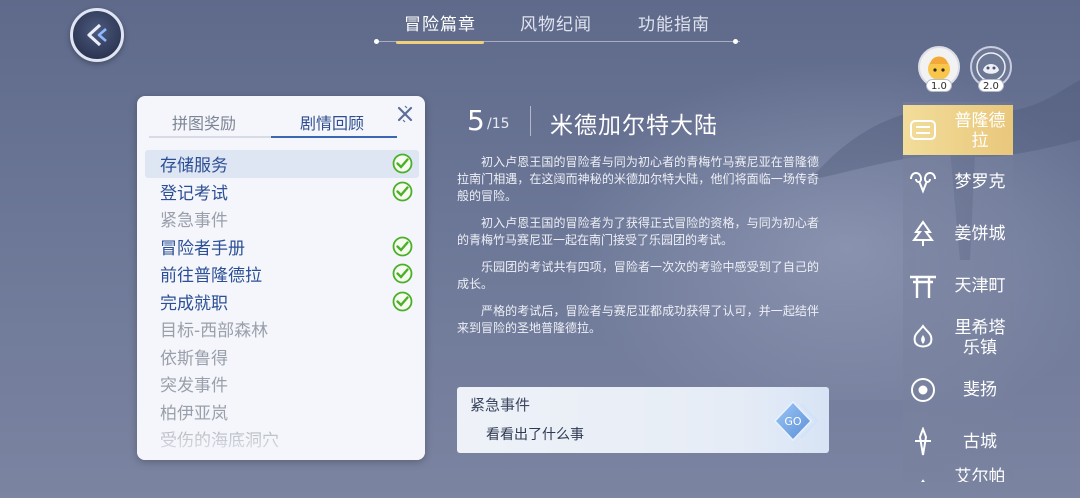 The image size is (1080, 498). I want to click on flame-emblem-icon, so click(923, 336).